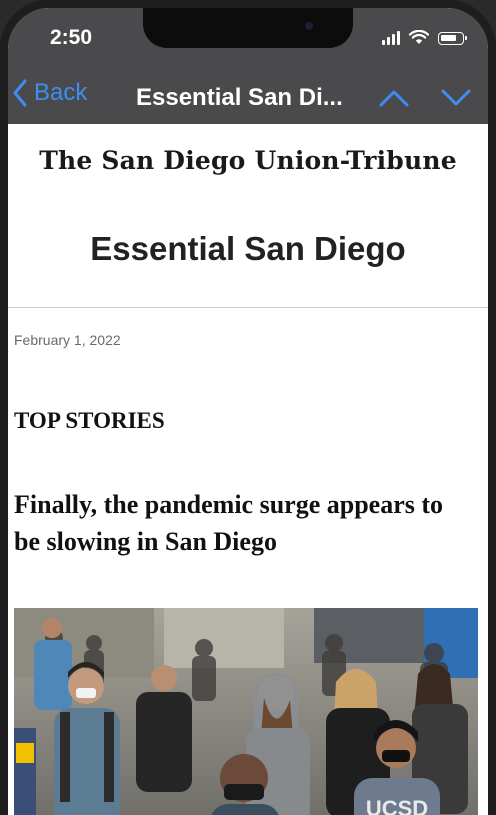  What do you see at coordinates (248, 307) in the screenshot?
I see `divider` at bounding box center [248, 307].